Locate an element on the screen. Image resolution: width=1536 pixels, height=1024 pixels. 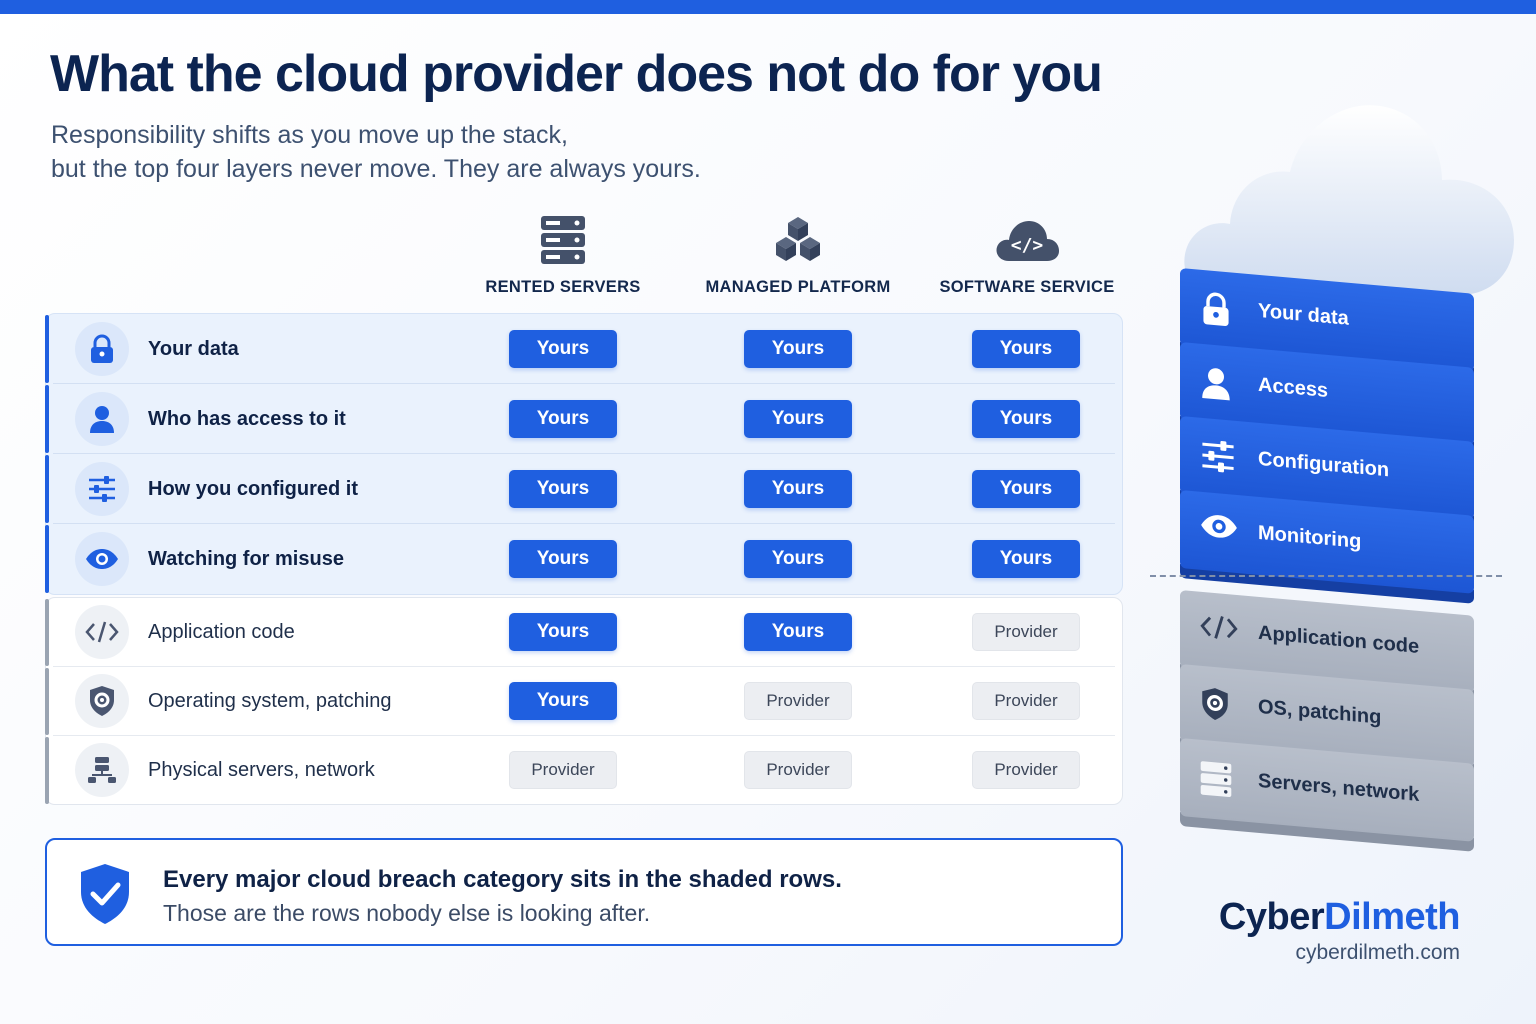
row-label: Application code is located at coordinates (221, 632).